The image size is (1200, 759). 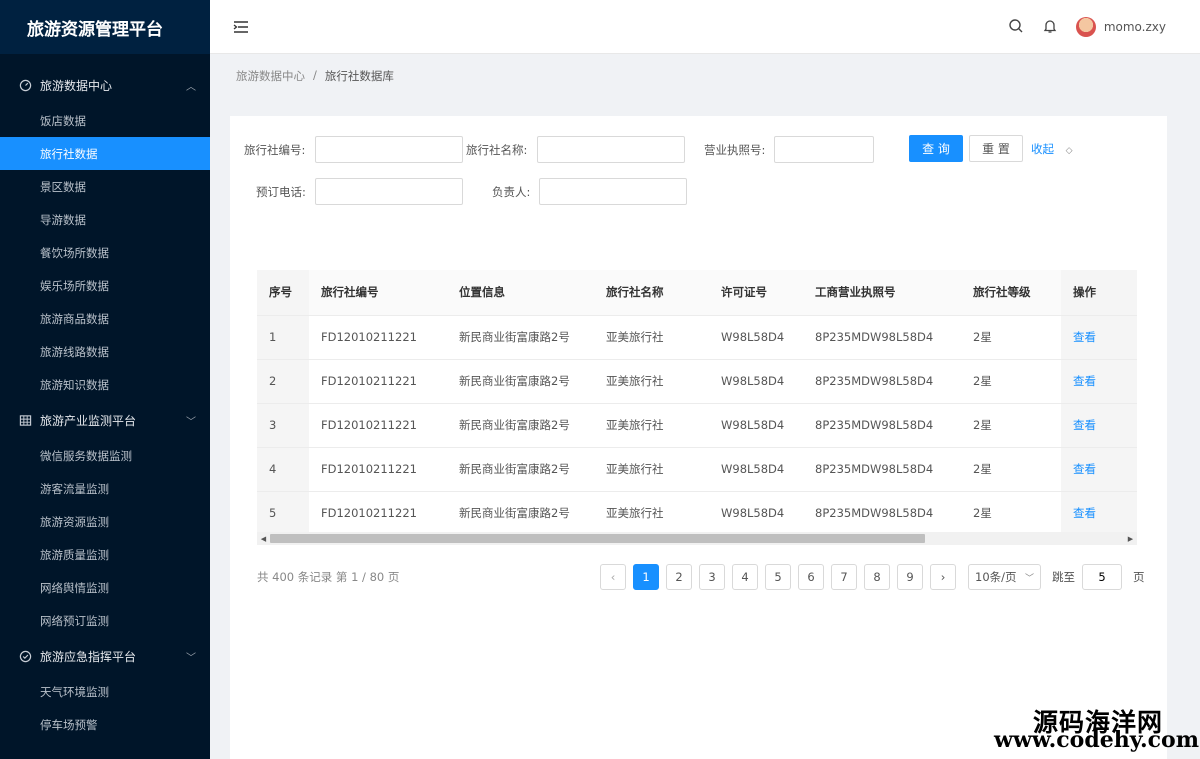 What do you see at coordinates (88, 420) in the screenshot?
I see `menu-group-label: 旅游产业监测平台` at bounding box center [88, 420].